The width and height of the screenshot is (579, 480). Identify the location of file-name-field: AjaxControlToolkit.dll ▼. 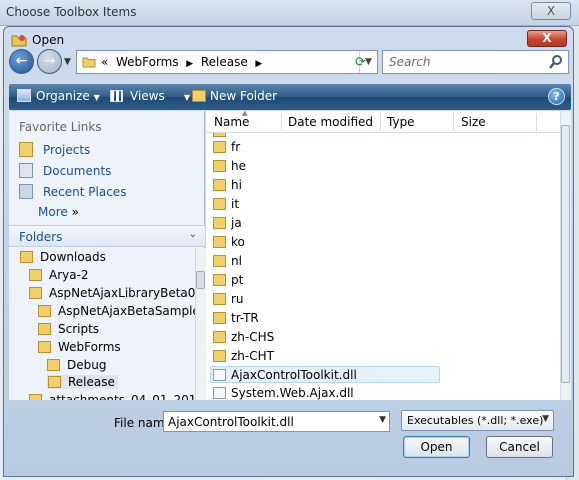
(276, 421).